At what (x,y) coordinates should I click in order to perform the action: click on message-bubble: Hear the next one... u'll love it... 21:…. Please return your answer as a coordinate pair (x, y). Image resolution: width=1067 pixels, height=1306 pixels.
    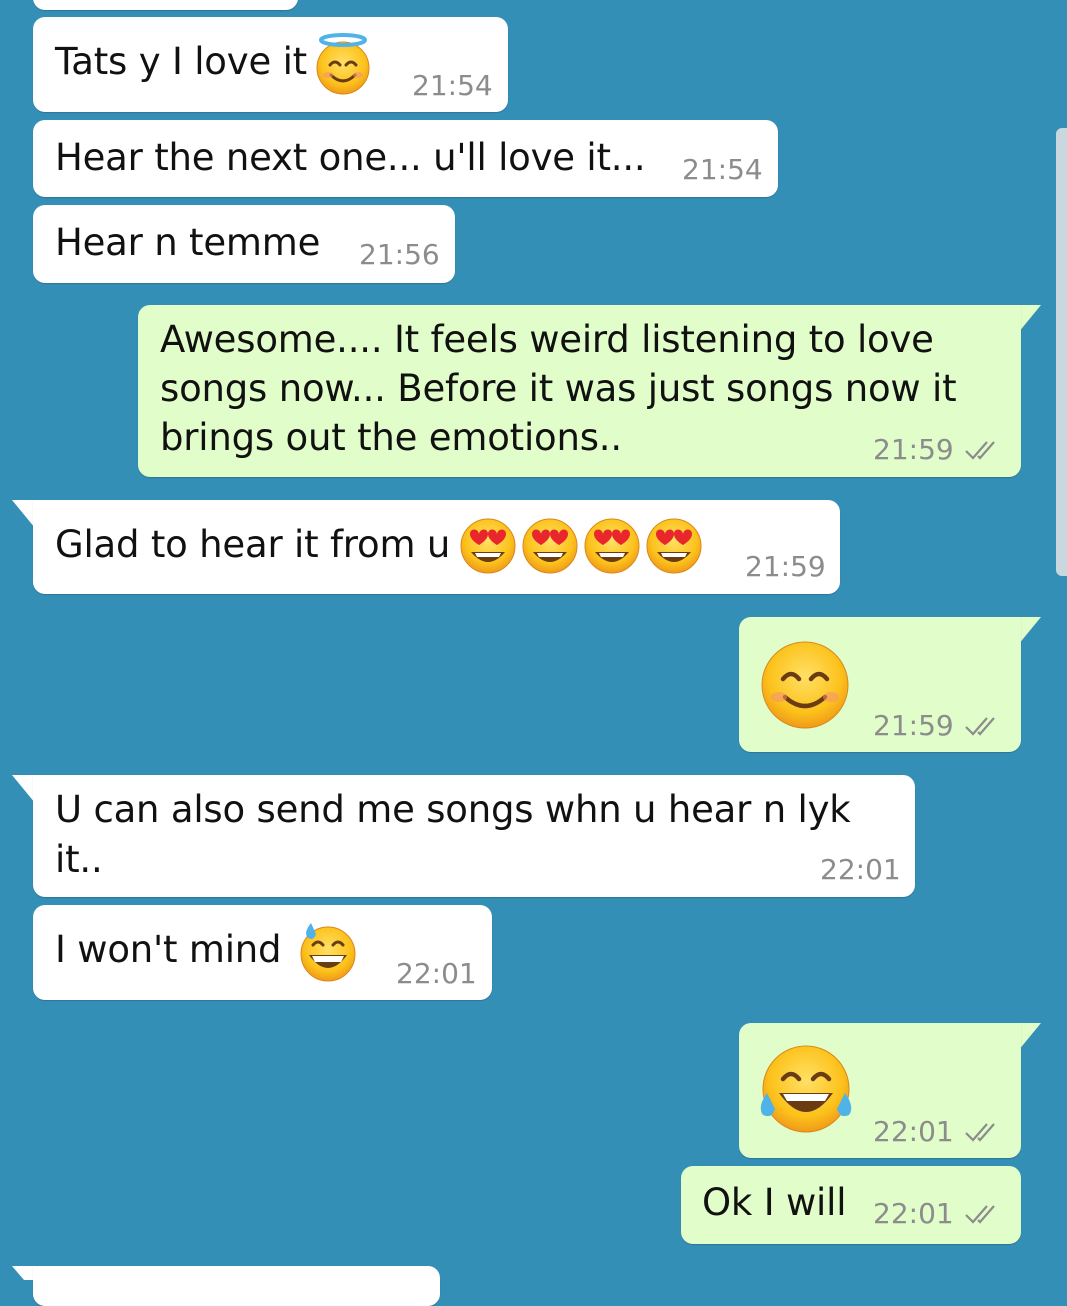
    Looking at the image, I should click on (405, 158).